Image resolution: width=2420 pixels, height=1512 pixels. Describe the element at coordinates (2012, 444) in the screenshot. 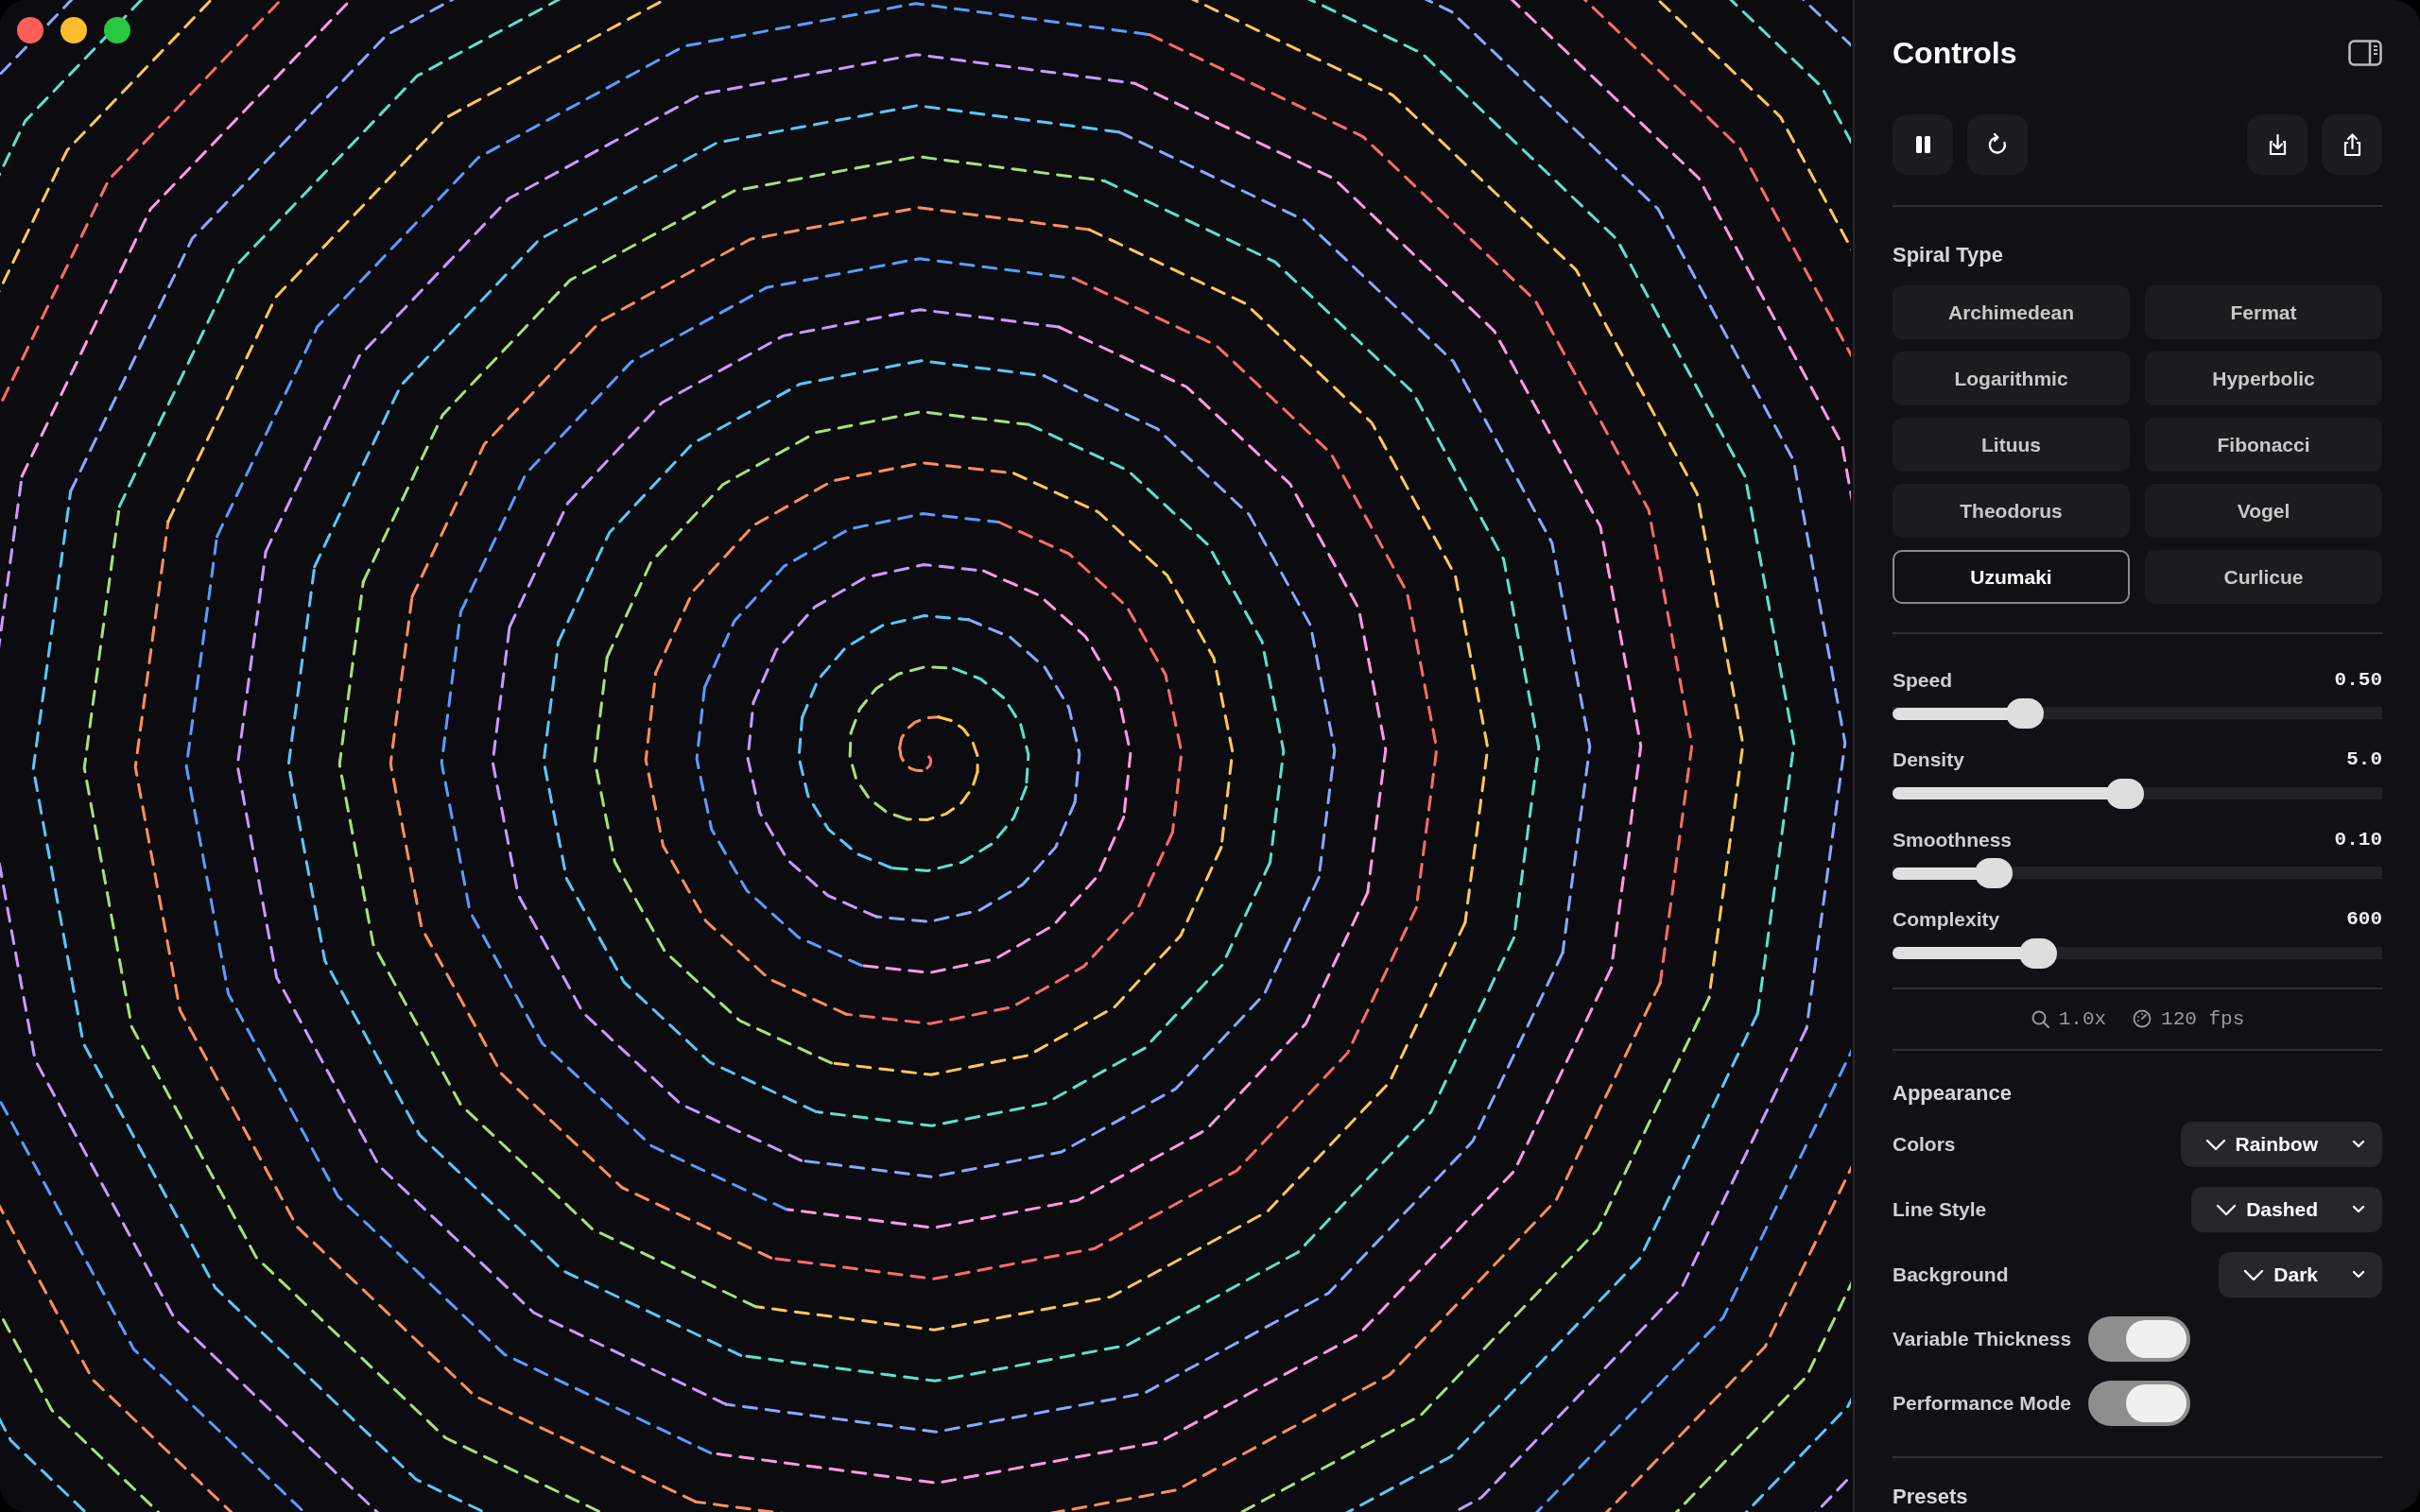

I see `spiral-type-option: Lituus` at that location.